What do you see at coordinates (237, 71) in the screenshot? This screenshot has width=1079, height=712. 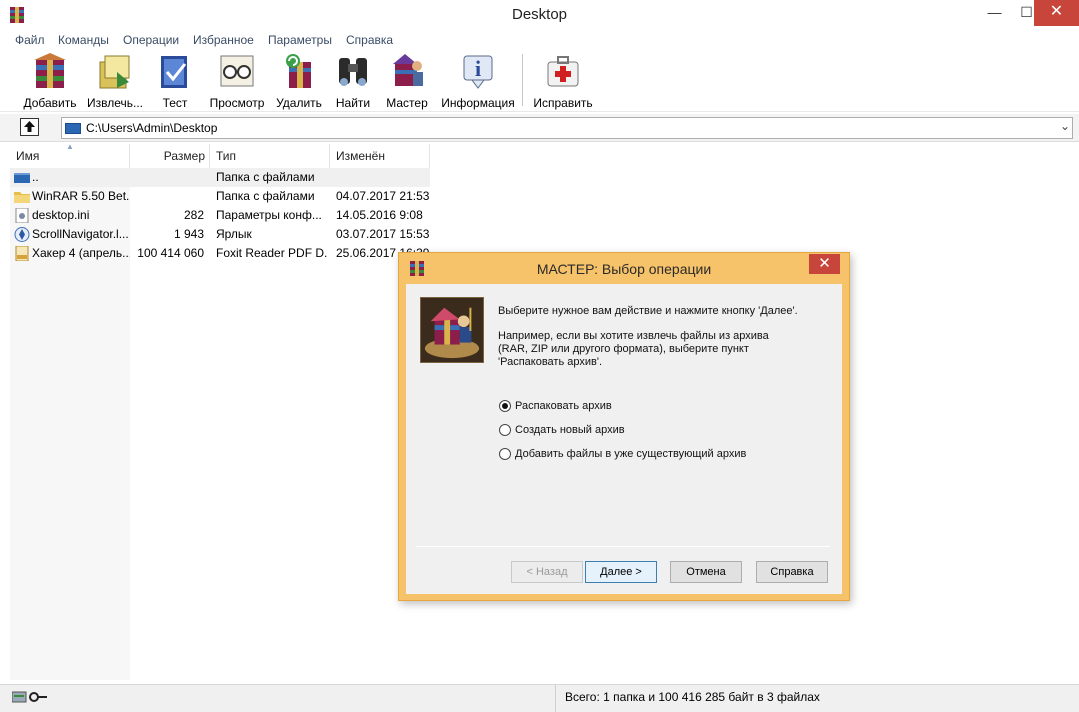 I see `view-icon` at bounding box center [237, 71].